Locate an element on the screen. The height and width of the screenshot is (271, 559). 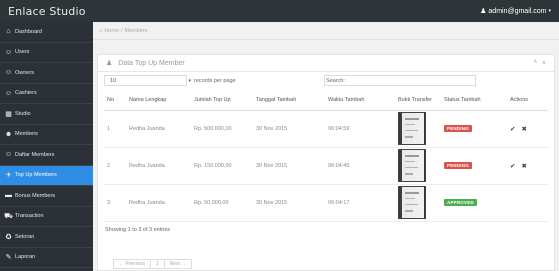
sidebar-item-setoran: ✪ Setoran is located at coordinates (46, 237).